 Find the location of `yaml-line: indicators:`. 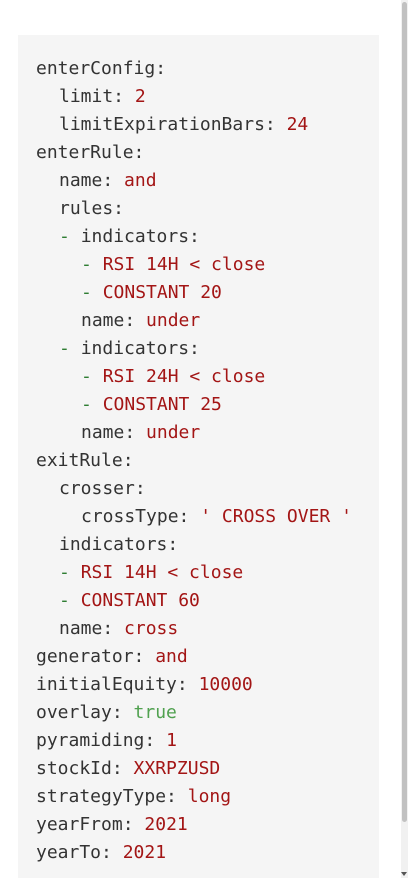

yaml-line: indicators: is located at coordinates (198, 545).